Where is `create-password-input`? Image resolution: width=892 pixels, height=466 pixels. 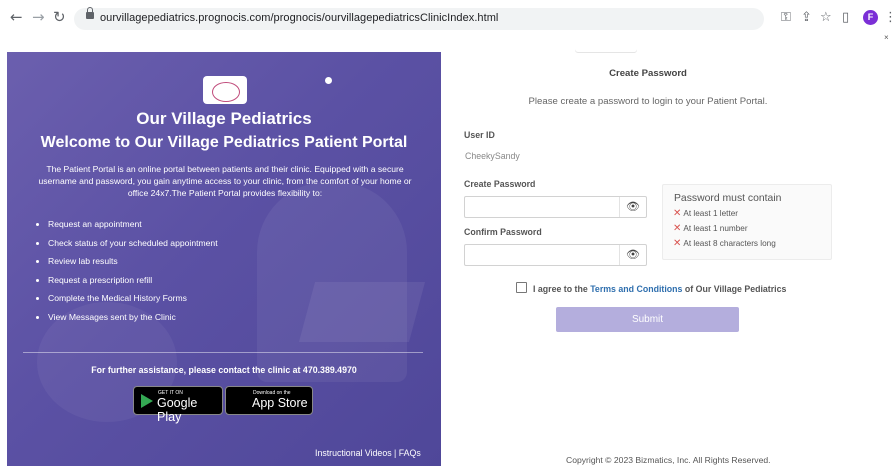 create-password-input is located at coordinates (544, 206).